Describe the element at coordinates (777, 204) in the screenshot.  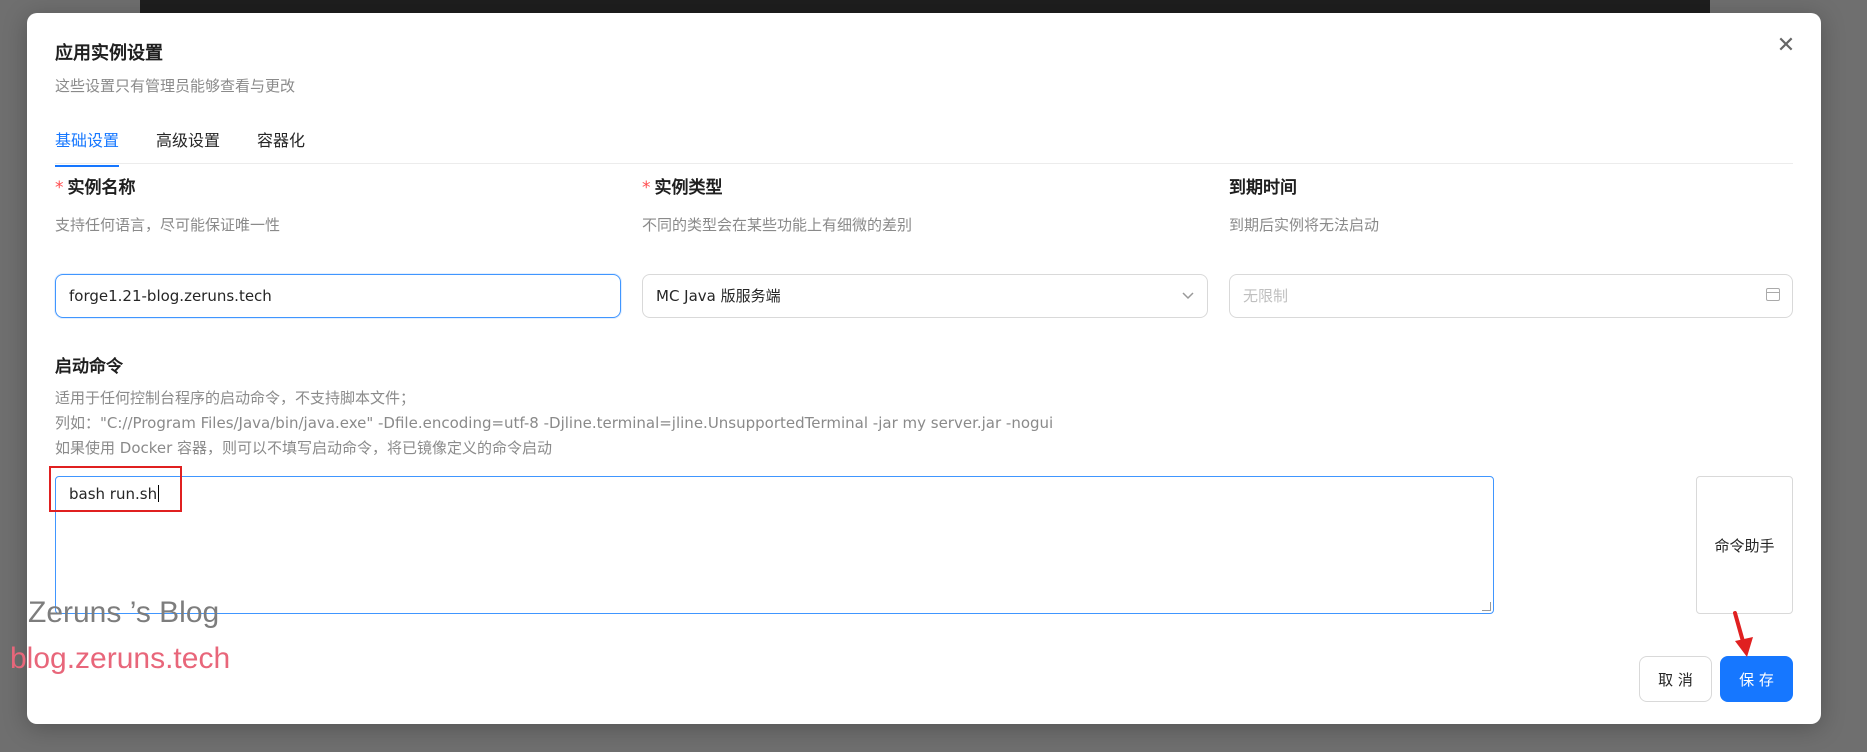
I see `field-instance-type: * 实例类型 不同的类型会在某些功能上有细微的差别` at that location.